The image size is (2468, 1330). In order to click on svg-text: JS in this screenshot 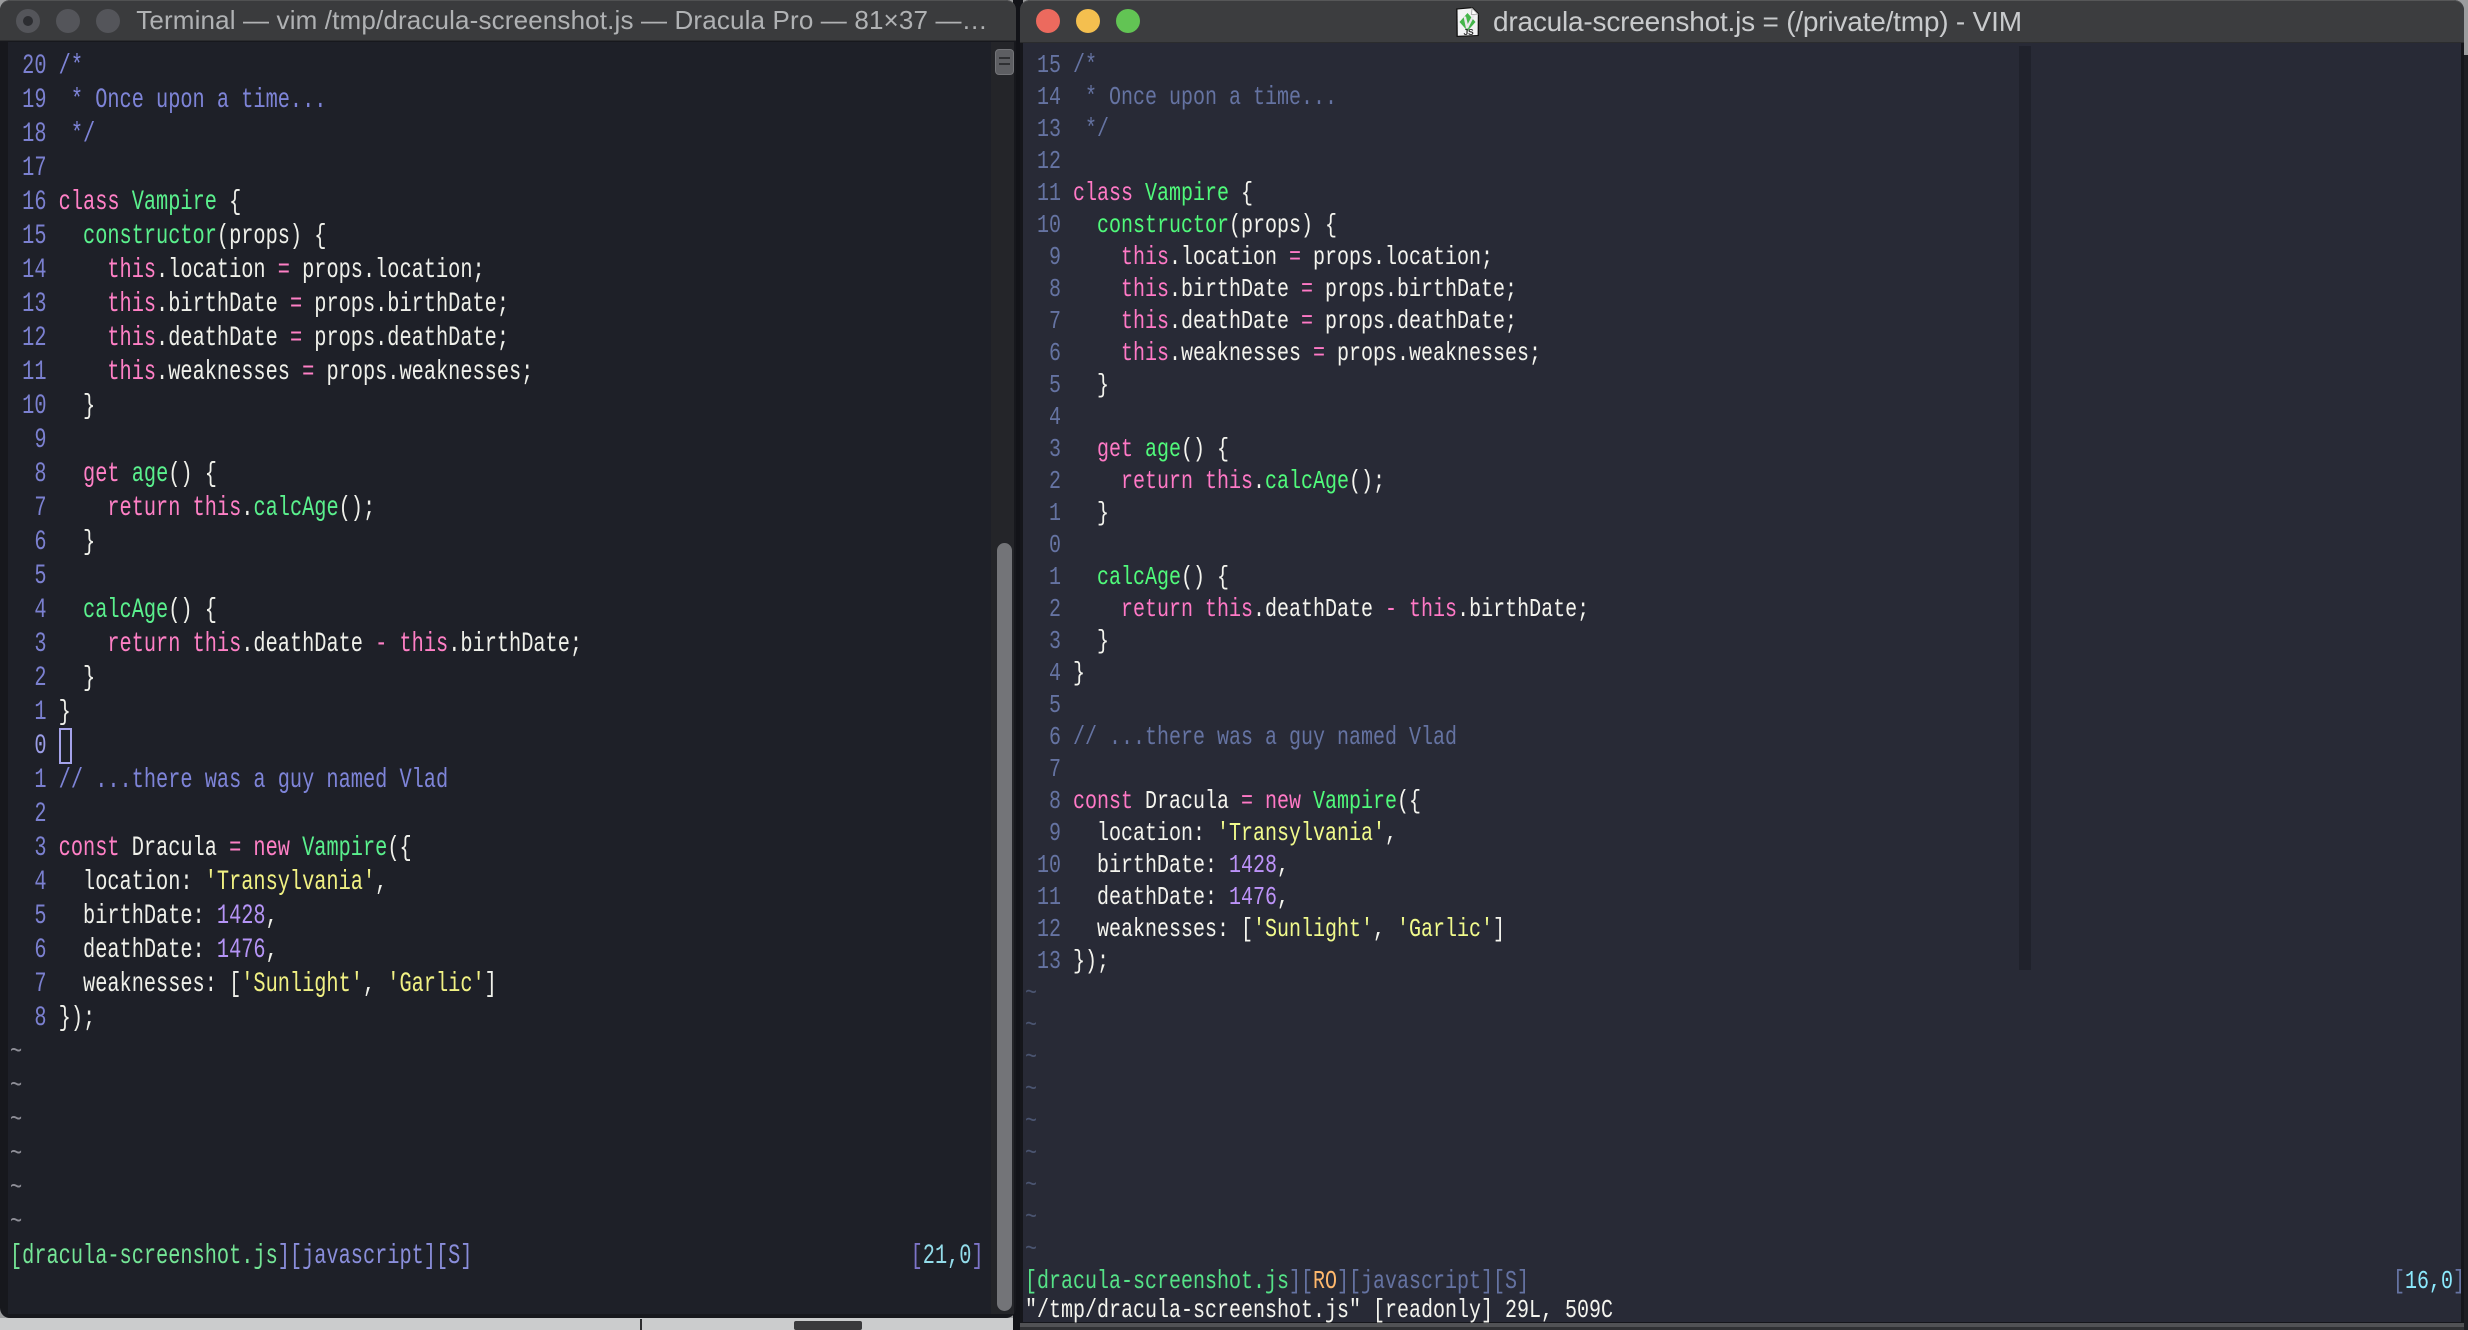, I will do `click(1469, 32)`.